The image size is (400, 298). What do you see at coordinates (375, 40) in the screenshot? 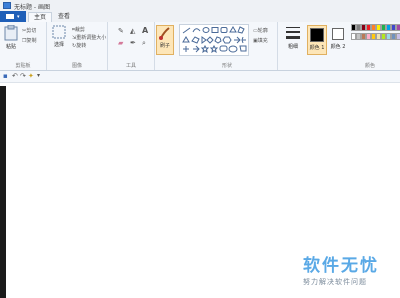
I see `color-palette` at bounding box center [375, 40].